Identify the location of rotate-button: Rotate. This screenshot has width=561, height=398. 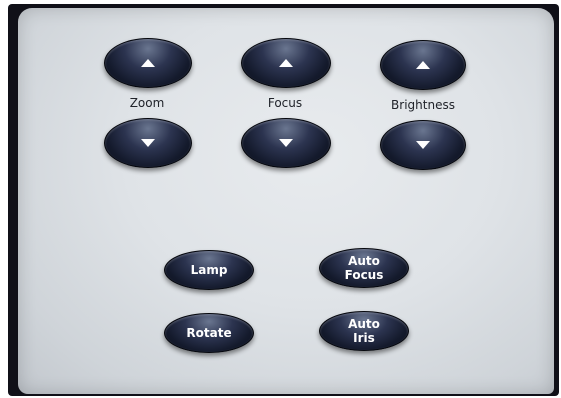
(209, 333).